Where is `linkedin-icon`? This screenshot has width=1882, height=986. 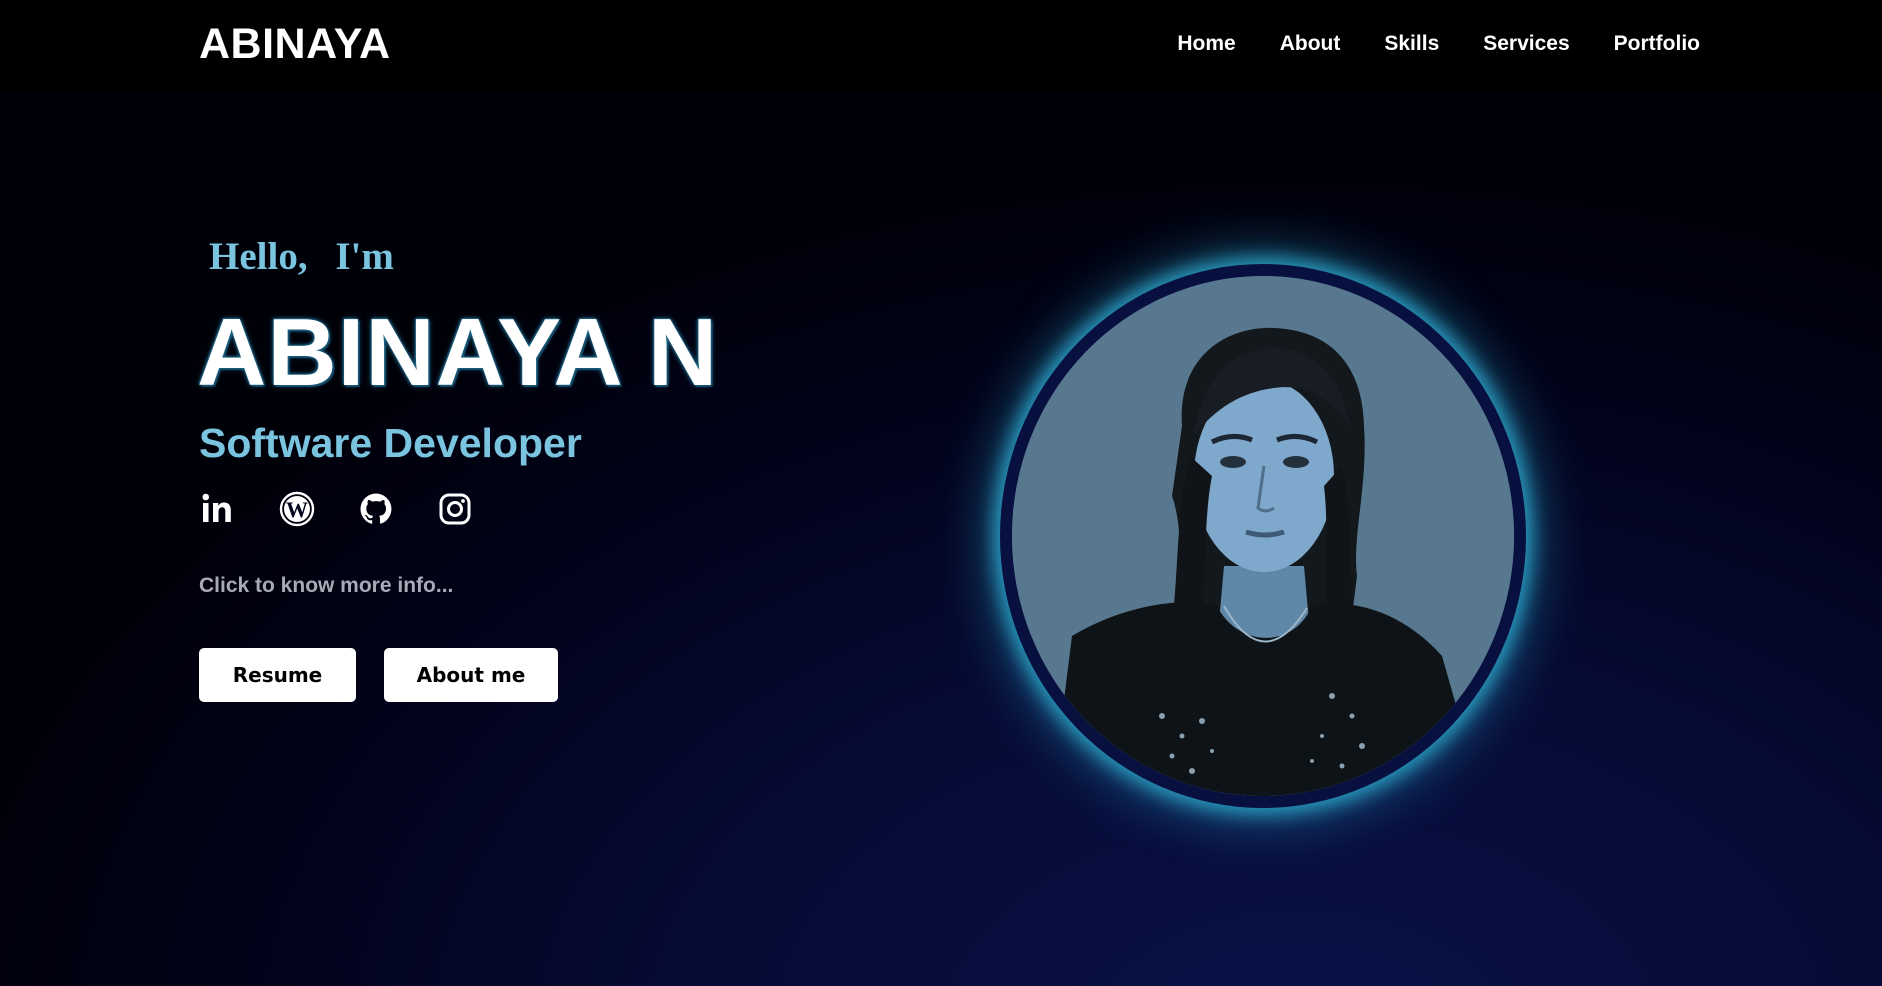
linkedin-icon is located at coordinates (218, 509).